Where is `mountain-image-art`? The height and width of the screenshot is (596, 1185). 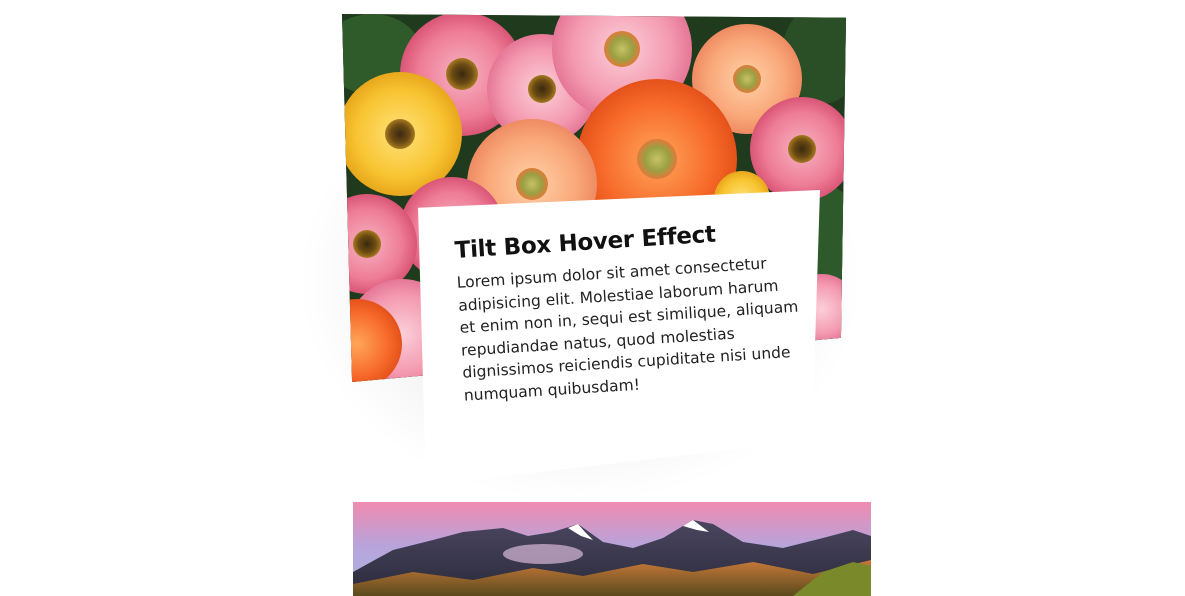 mountain-image-art is located at coordinates (612, 549).